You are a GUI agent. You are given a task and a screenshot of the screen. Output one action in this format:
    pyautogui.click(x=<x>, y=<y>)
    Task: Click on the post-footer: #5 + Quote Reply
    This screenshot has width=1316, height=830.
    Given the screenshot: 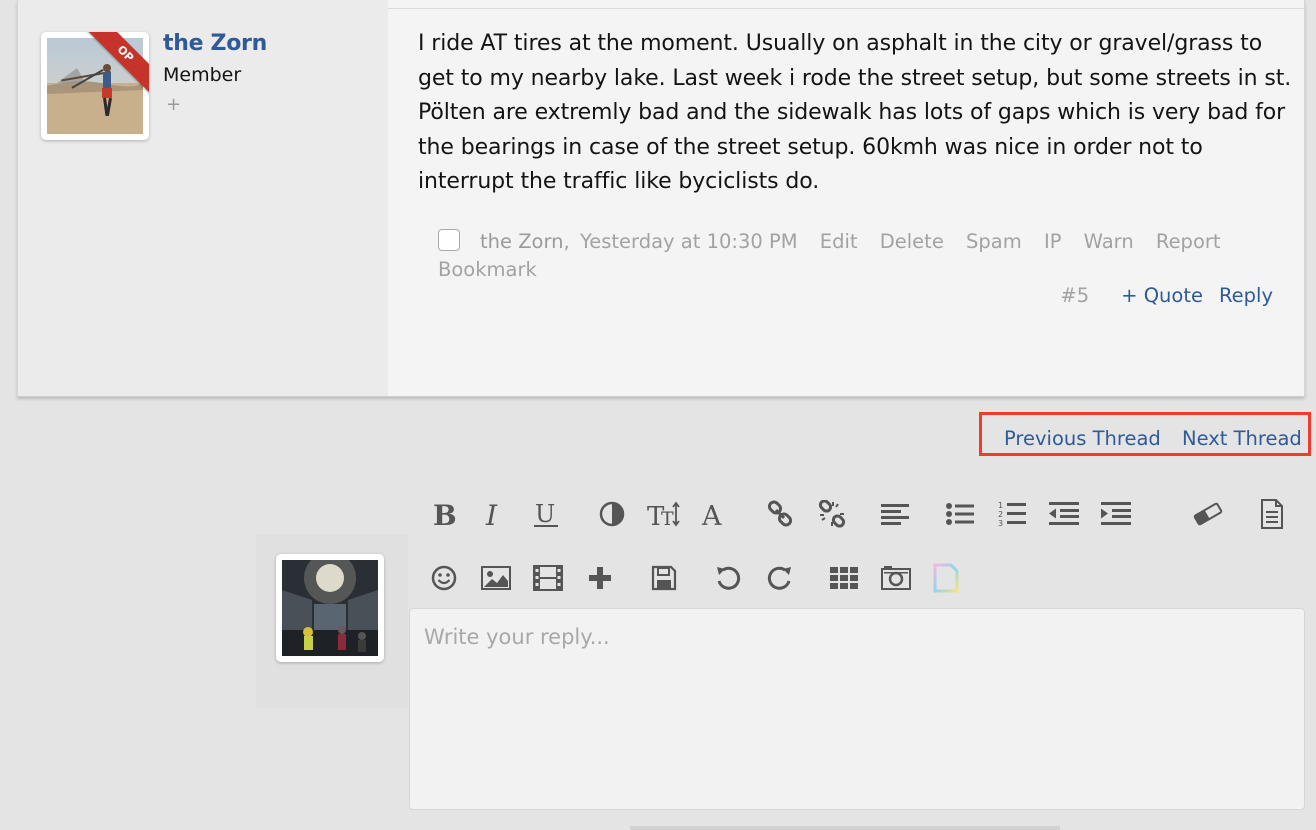 What is the action you would take?
    pyautogui.click(x=1166, y=295)
    